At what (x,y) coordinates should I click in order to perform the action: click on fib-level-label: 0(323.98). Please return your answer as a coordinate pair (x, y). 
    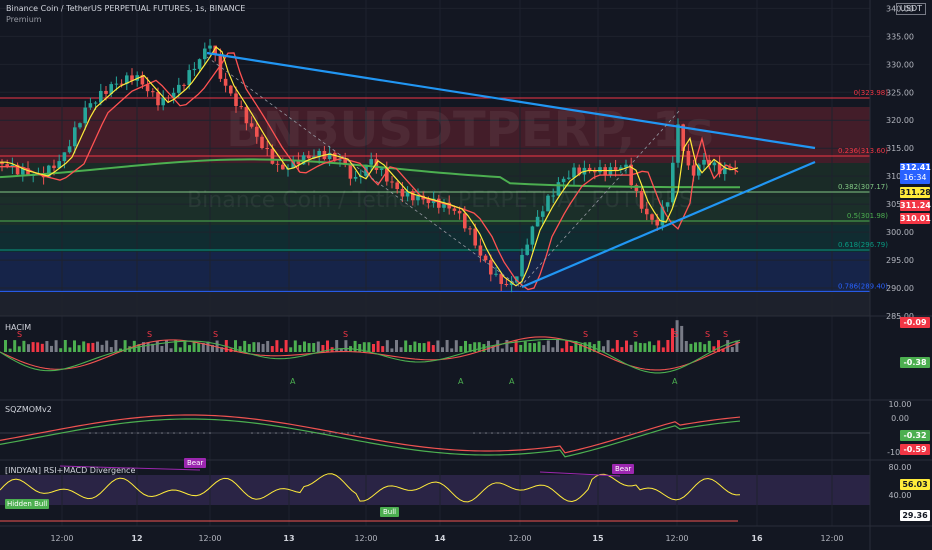
    Looking at the image, I should click on (871, 93).